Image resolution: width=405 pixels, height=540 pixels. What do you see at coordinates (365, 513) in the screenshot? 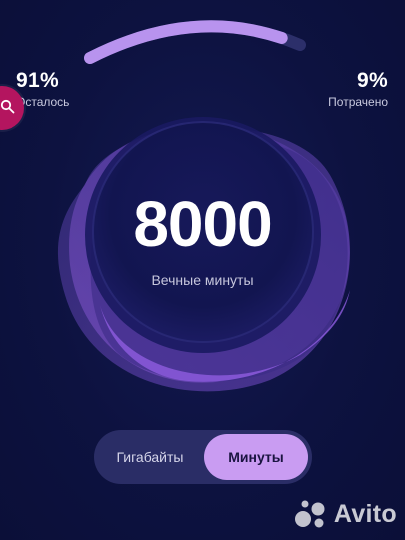
I see `avito-wordmark: Avito` at bounding box center [365, 513].